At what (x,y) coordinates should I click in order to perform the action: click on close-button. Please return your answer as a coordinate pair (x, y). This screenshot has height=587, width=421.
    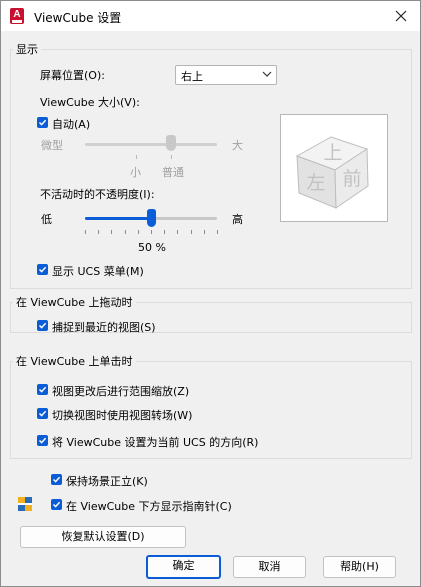
    Looking at the image, I should click on (401, 16).